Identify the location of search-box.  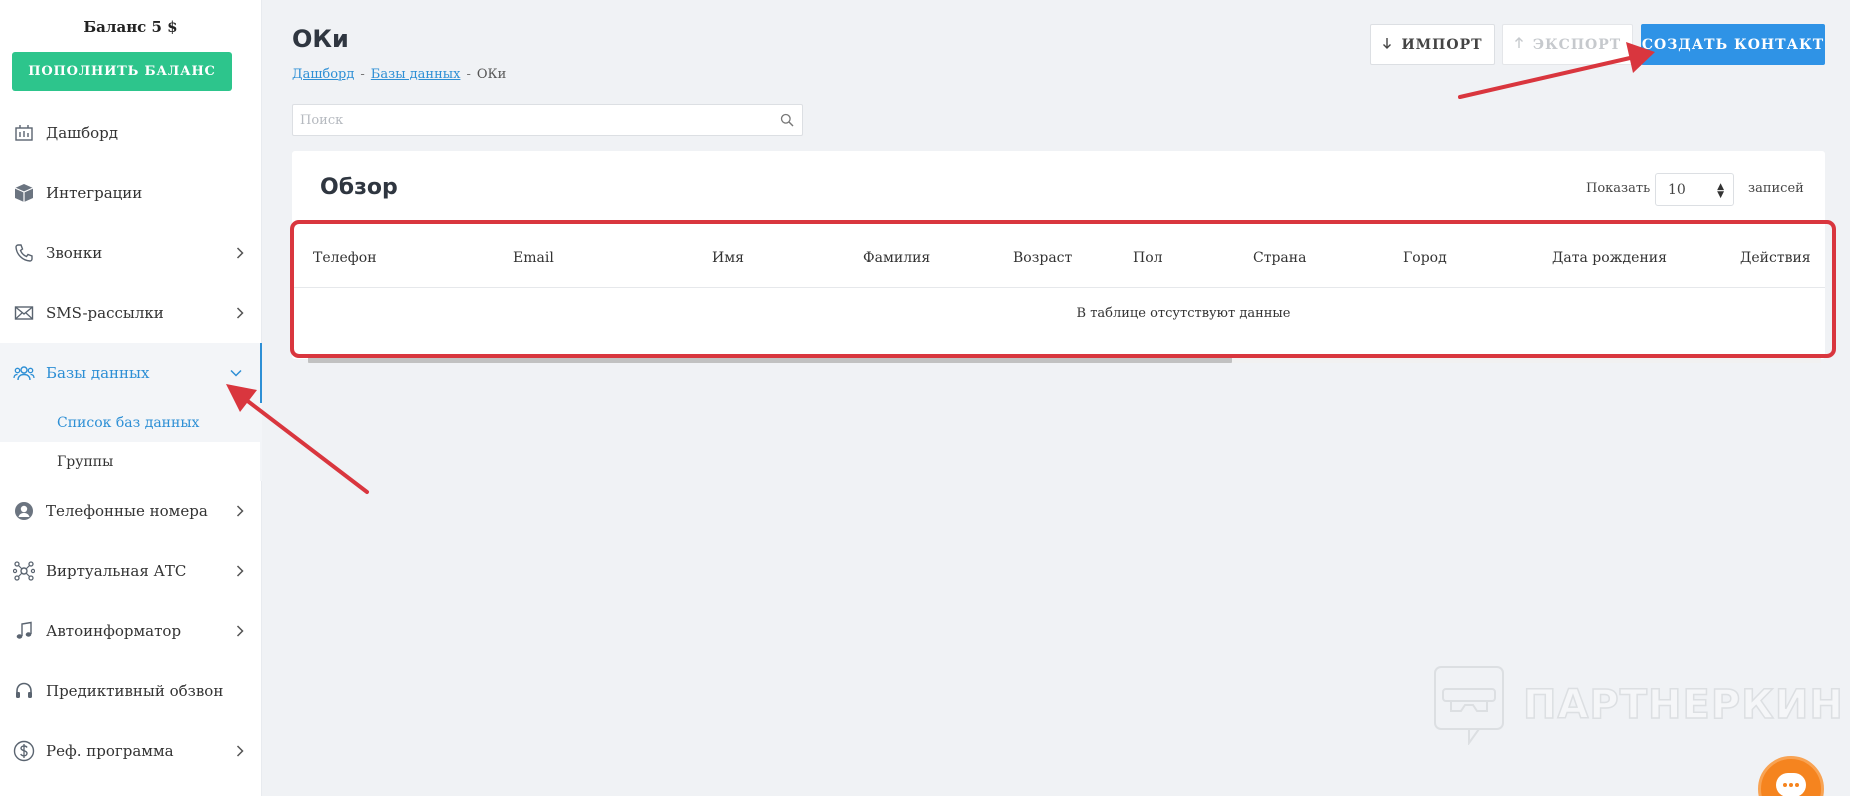
(547, 120).